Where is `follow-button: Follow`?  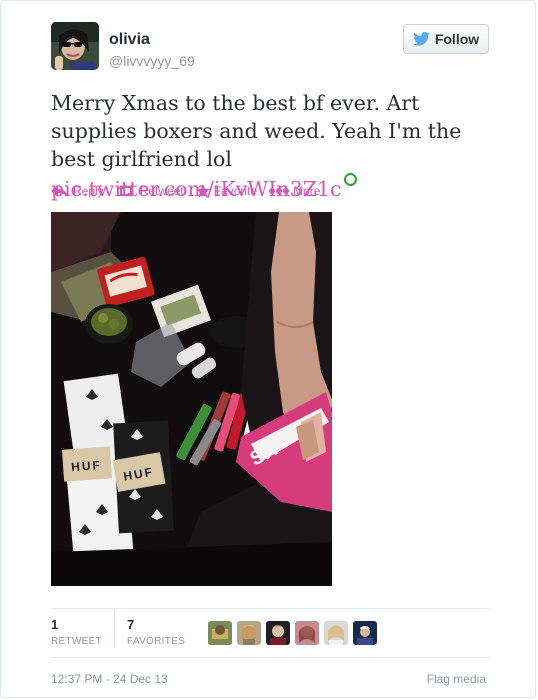
follow-button: Follow is located at coordinates (446, 39).